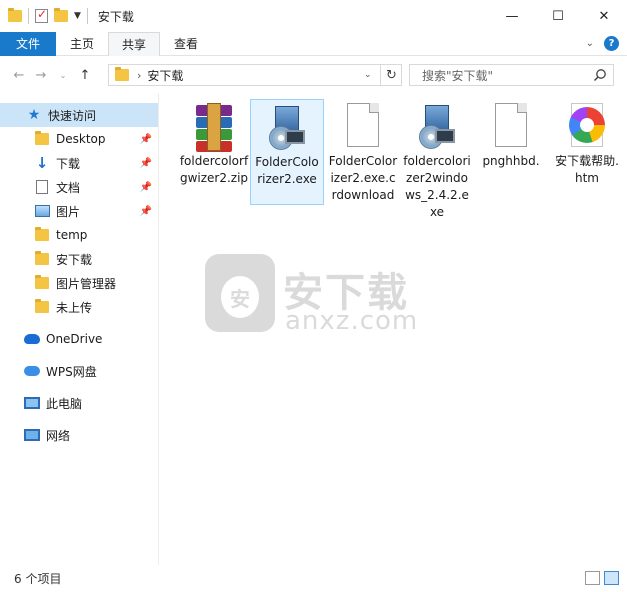 Image resolution: width=627 pixels, height=592 pixels. I want to click on sidebar-item-documents: 文档 📌, so click(79, 187).